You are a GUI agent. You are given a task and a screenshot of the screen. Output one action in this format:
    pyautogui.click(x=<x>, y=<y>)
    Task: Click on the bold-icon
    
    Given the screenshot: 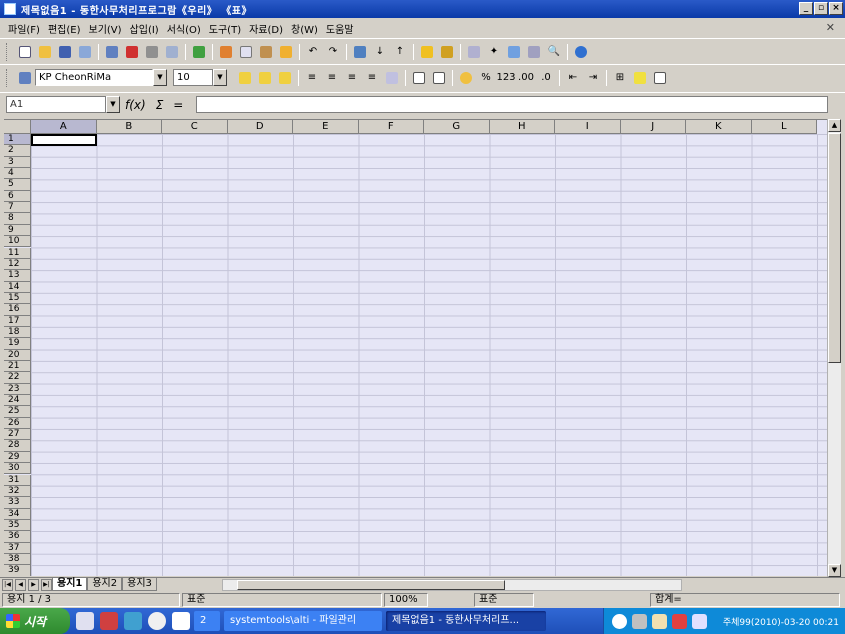 What is the action you would take?
    pyautogui.click(x=245, y=78)
    